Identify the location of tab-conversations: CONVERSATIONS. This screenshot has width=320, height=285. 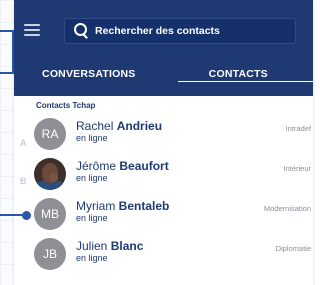
(89, 77).